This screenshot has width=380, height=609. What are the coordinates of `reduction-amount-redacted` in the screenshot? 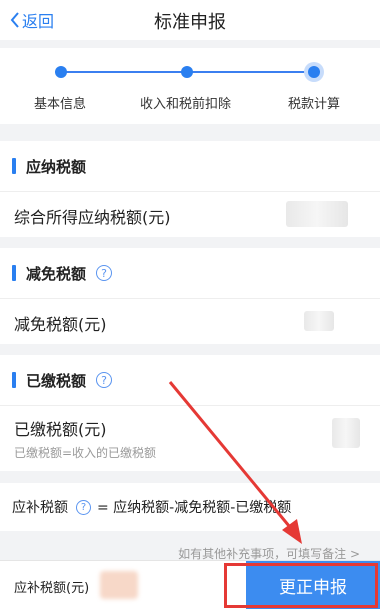 It's located at (319, 321).